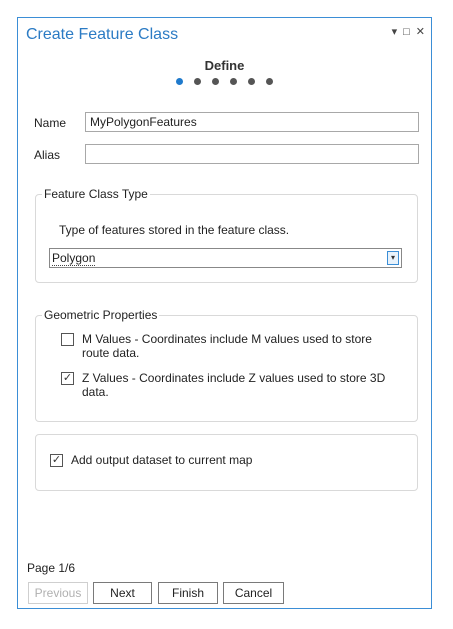 The width and height of the screenshot is (453, 629). I want to click on finish-button: Finish, so click(188, 593).